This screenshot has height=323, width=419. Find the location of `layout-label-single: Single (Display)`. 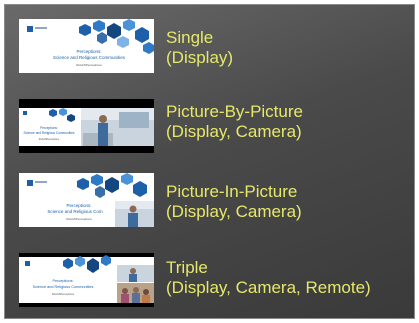

layout-label-single: Single (Display) is located at coordinates (199, 48).